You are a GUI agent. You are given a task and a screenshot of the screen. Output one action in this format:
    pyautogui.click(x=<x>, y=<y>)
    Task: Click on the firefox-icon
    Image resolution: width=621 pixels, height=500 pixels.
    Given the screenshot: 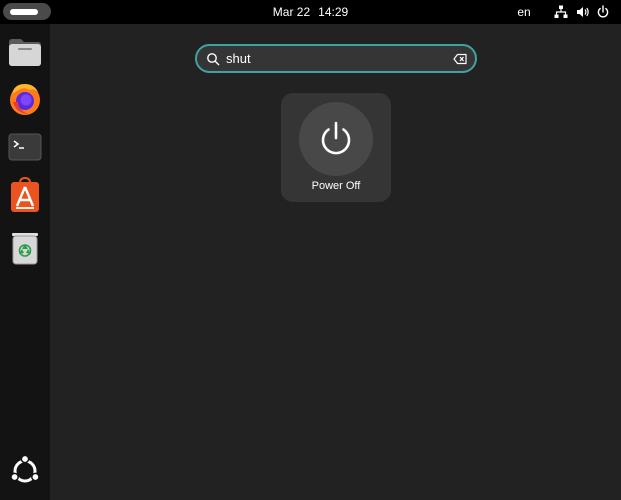 What is the action you would take?
    pyautogui.click(x=25, y=99)
    